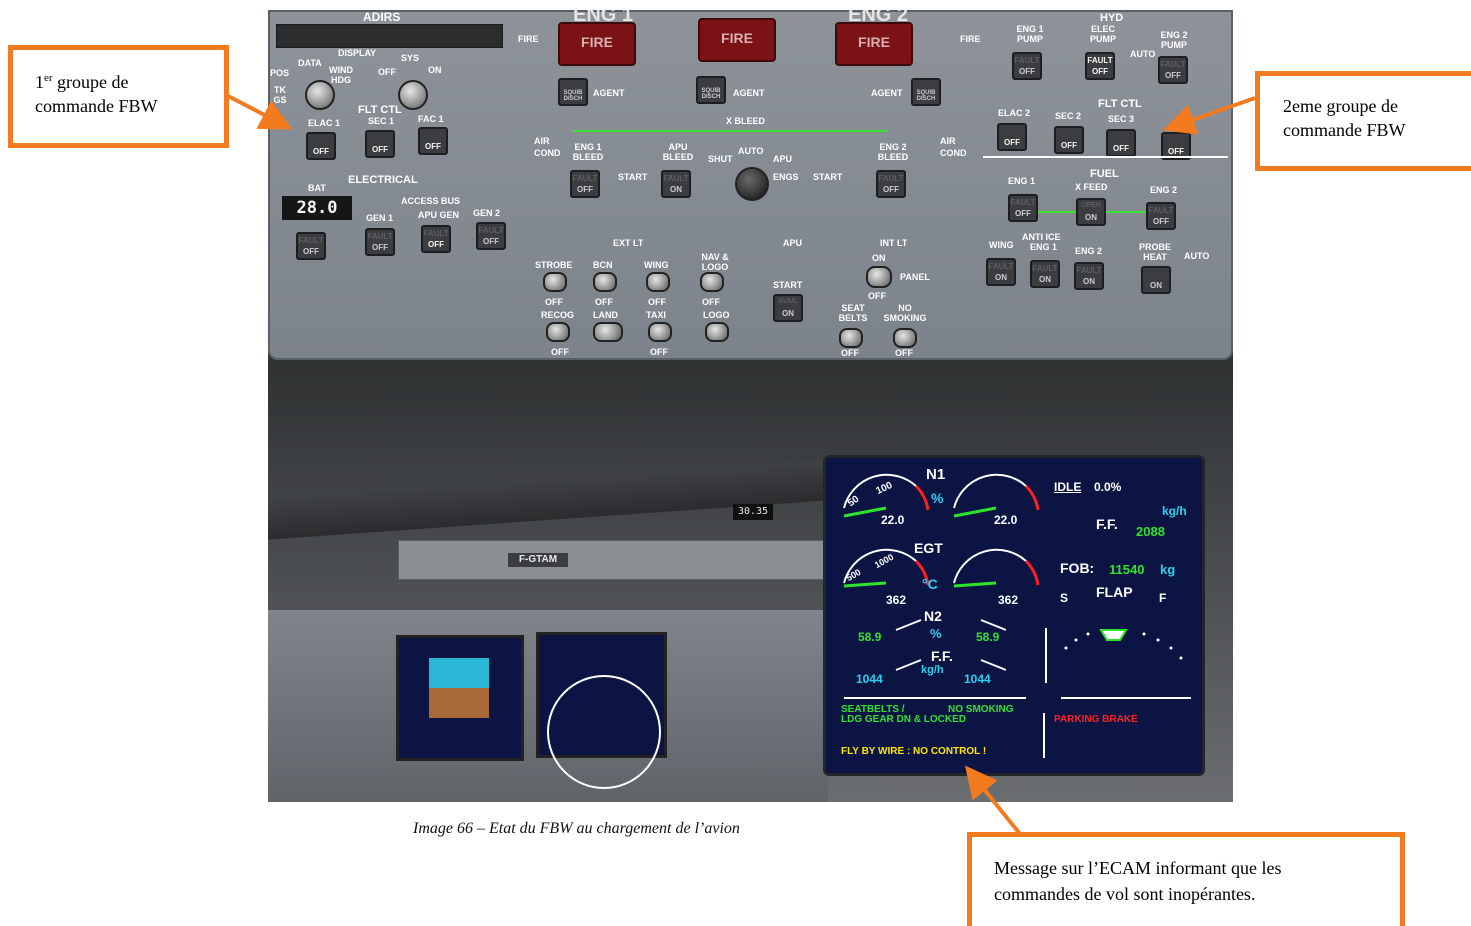 Image resolution: width=1471 pixels, height=926 pixels. I want to click on ff-left-label: F.F., so click(942, 656).